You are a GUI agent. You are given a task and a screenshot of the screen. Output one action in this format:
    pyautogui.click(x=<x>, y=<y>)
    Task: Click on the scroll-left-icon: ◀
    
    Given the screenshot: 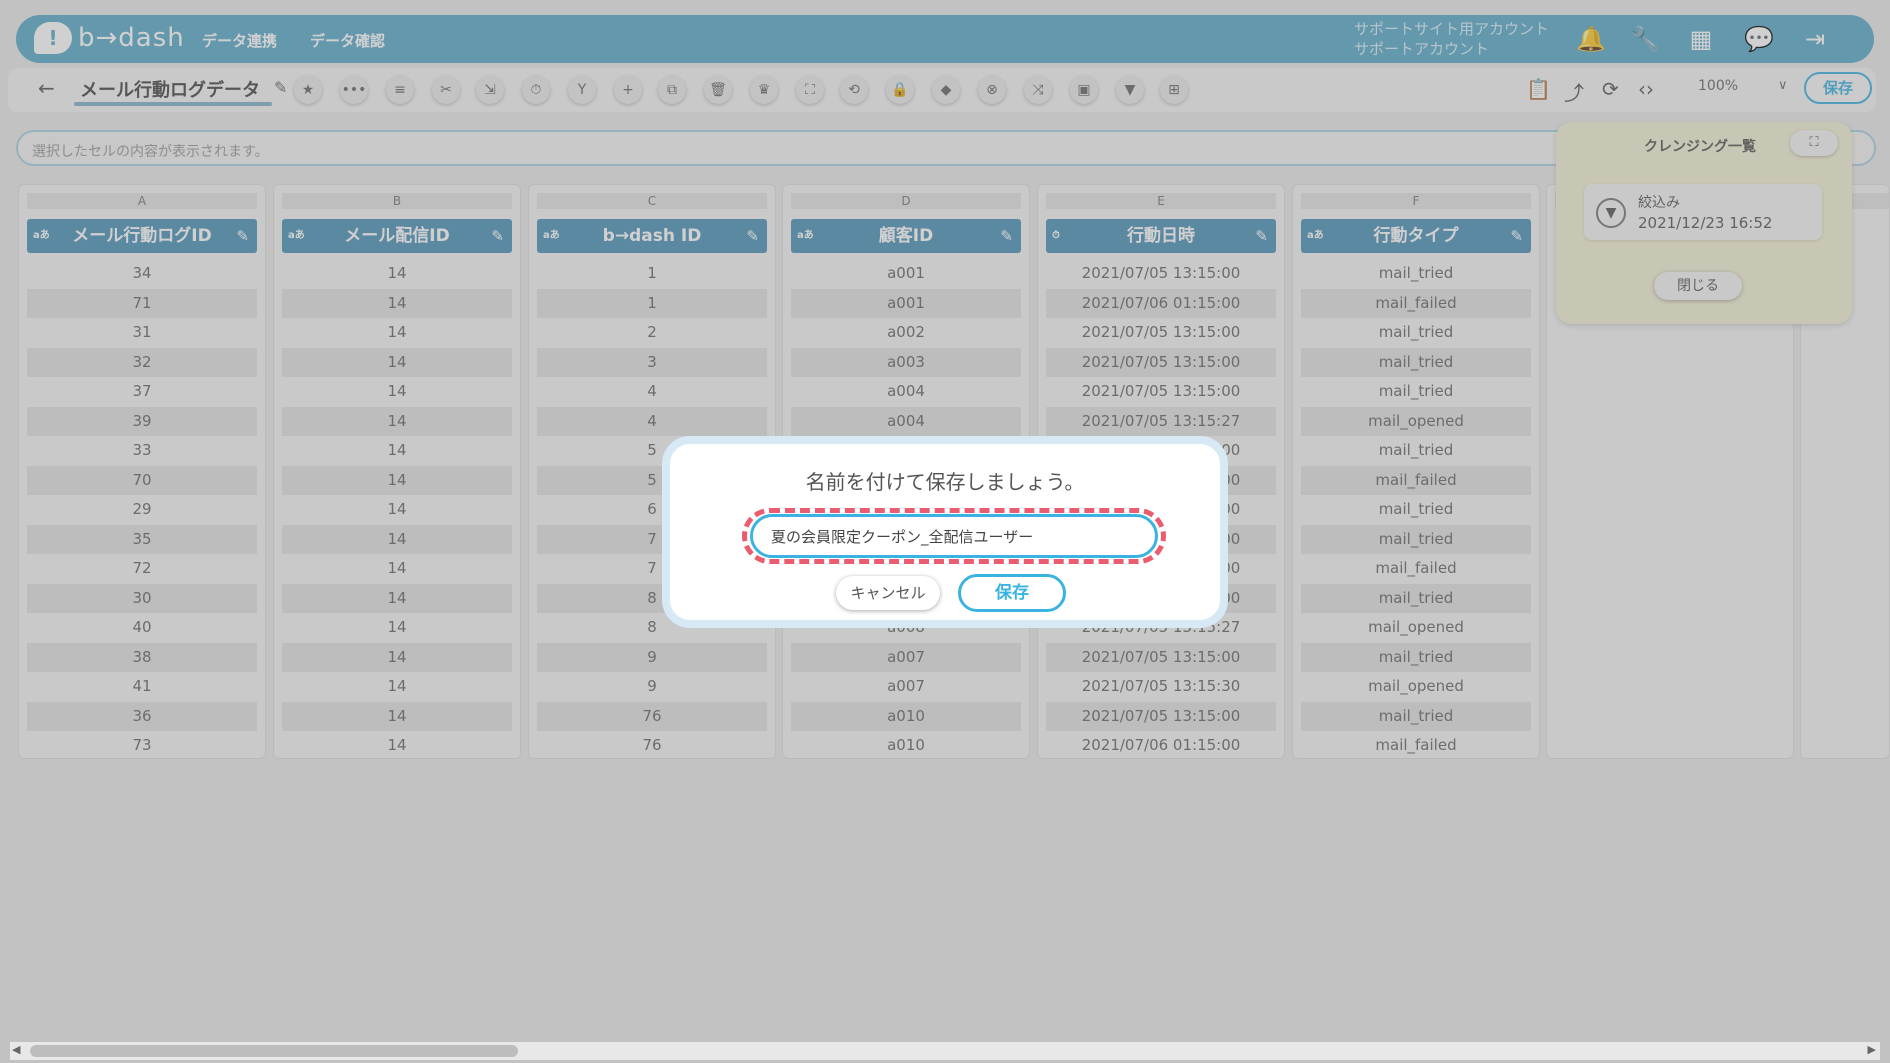 What is the action you would take?
    pyautogui.click(x=16, y=1049)
    